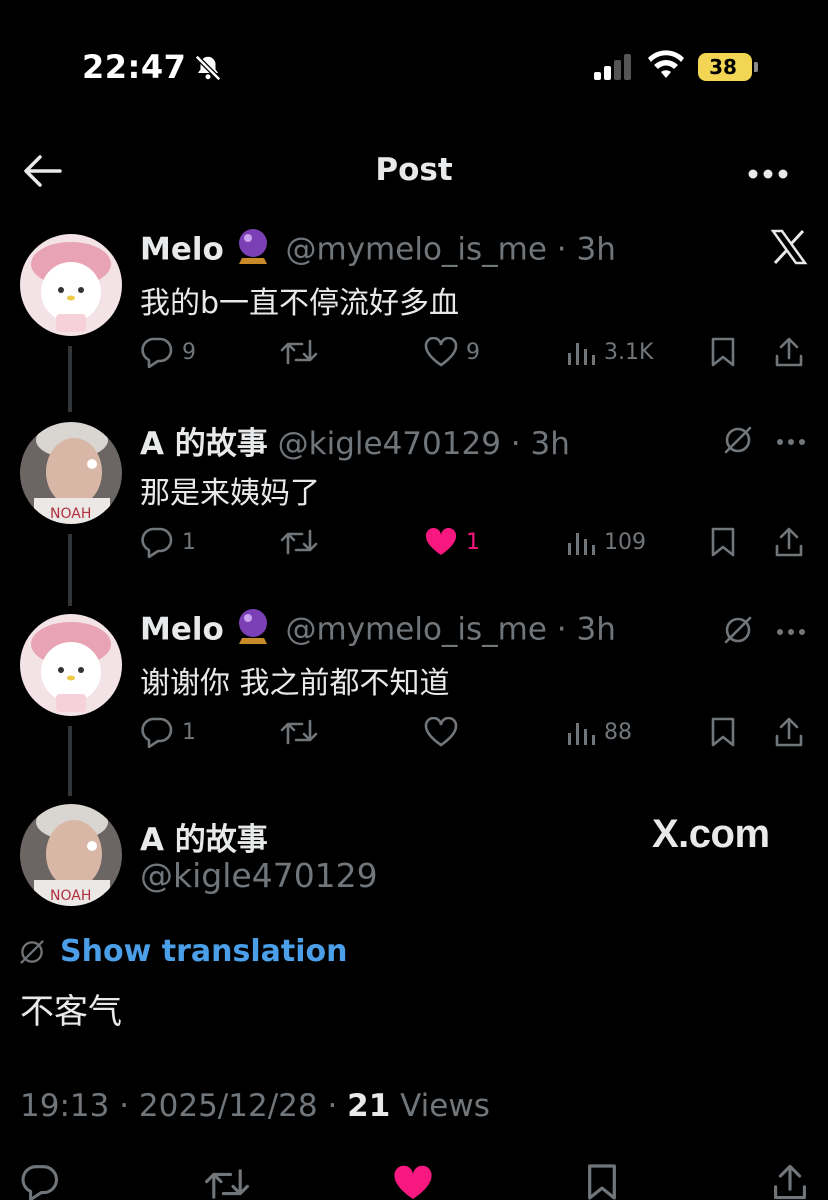 This screenshot has height=1200, width=828. Describe the element at coordinates (71, 473) in the screenshot. I see `avatar: NOAH` at that location.